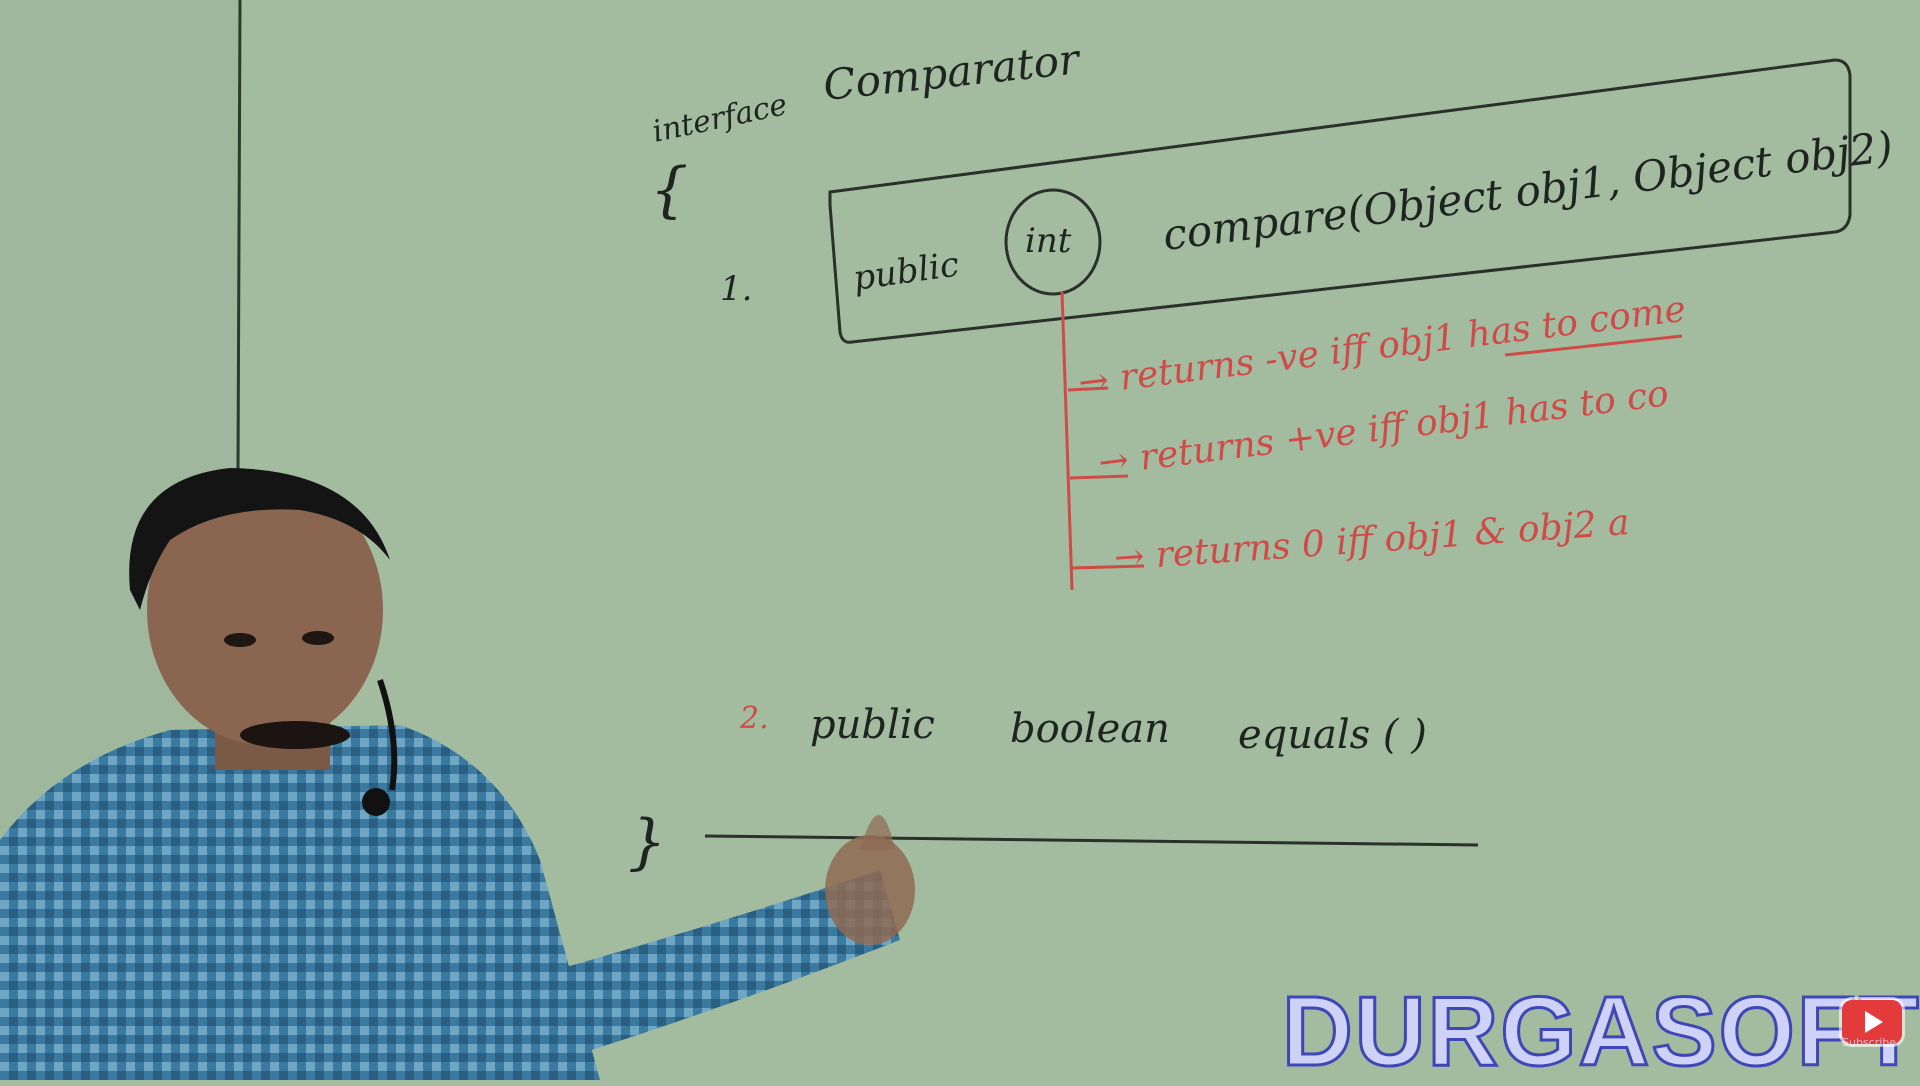 Image resolution: width=1920 pixels, height=1086 pixels. Describe the element at coordinates (877, 832) in the screenshot. I see `presenter-finger` at that location.